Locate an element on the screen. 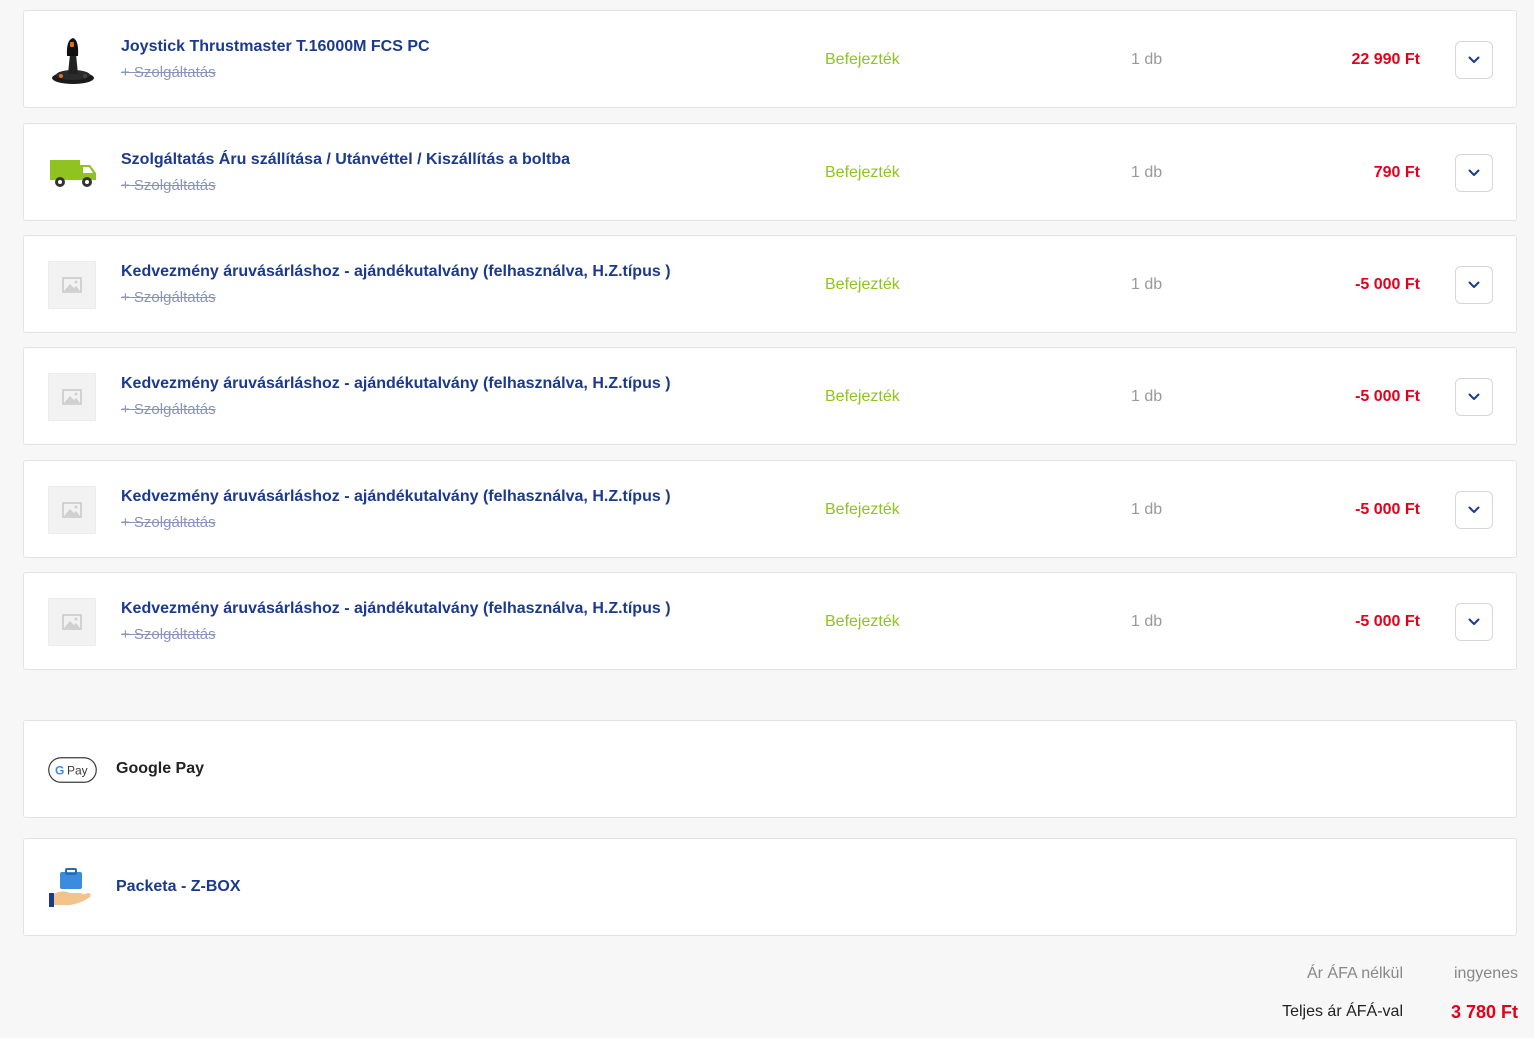 Image resolution: width=1534 pixels, height=1038 pixels. net-price-label: Ár ÁFA nélkül is located at coordinates (1354, 973).